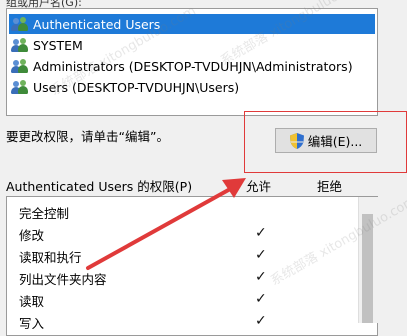  I want to click on list-item-label: SYSTEM, so click(58, 45).